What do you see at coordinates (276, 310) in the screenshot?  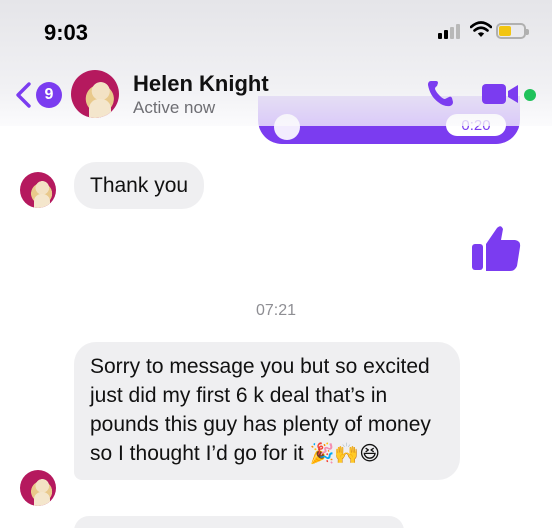 I see `message-timestamp: 07:21` at bounding box center [276, 310].